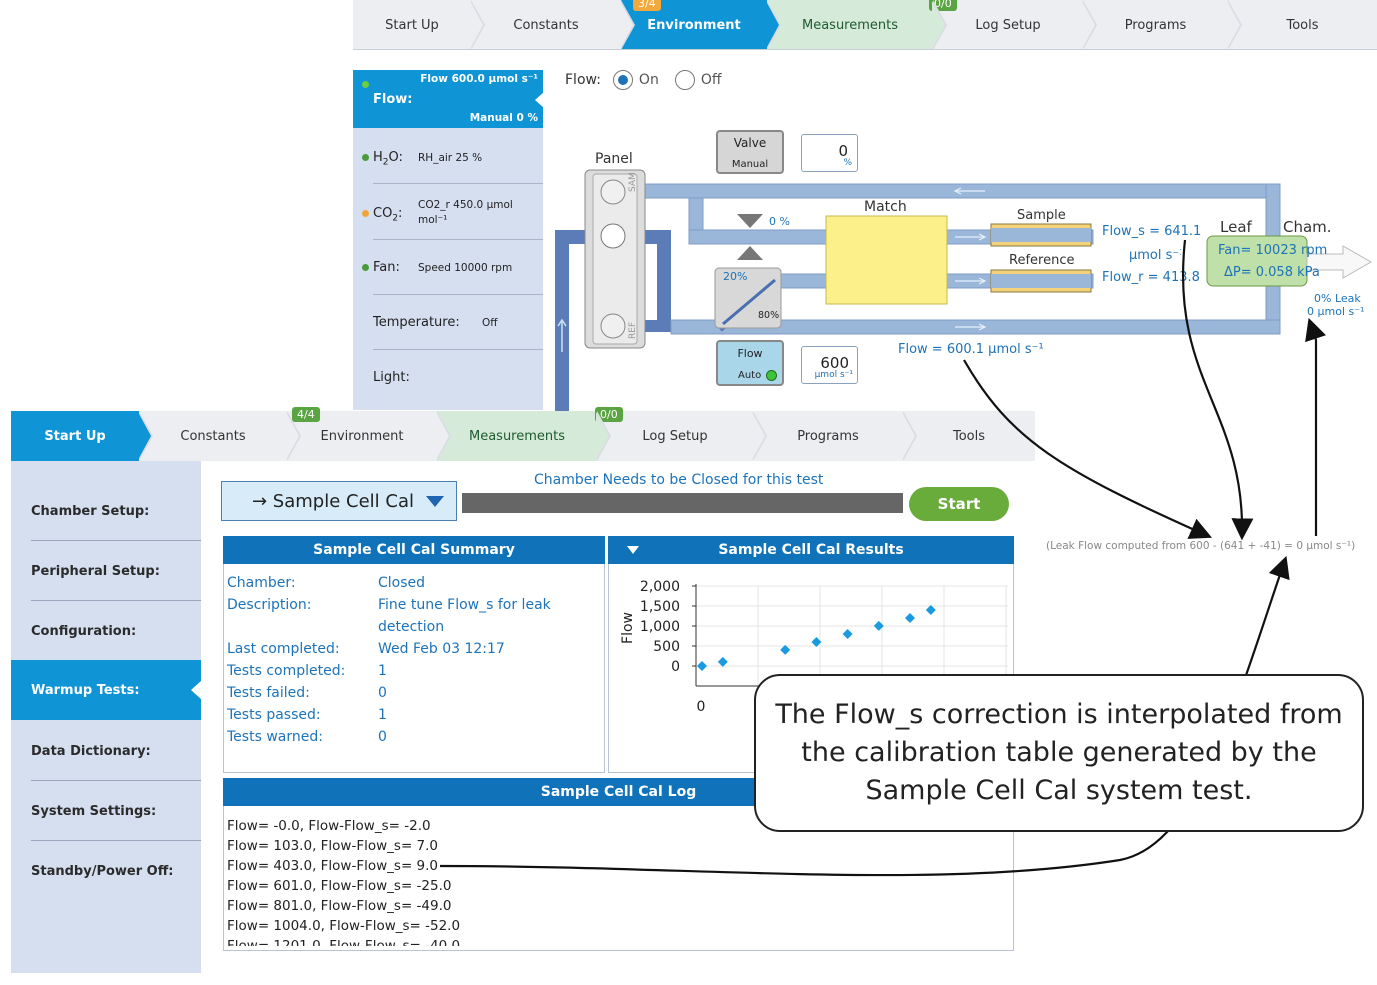 Image resolution: width=1377 pixels, height=985 pixels. Describe the element at coordinates (1316, 426) in the screenshot. I see `arrow-note-to-leak` at that location.